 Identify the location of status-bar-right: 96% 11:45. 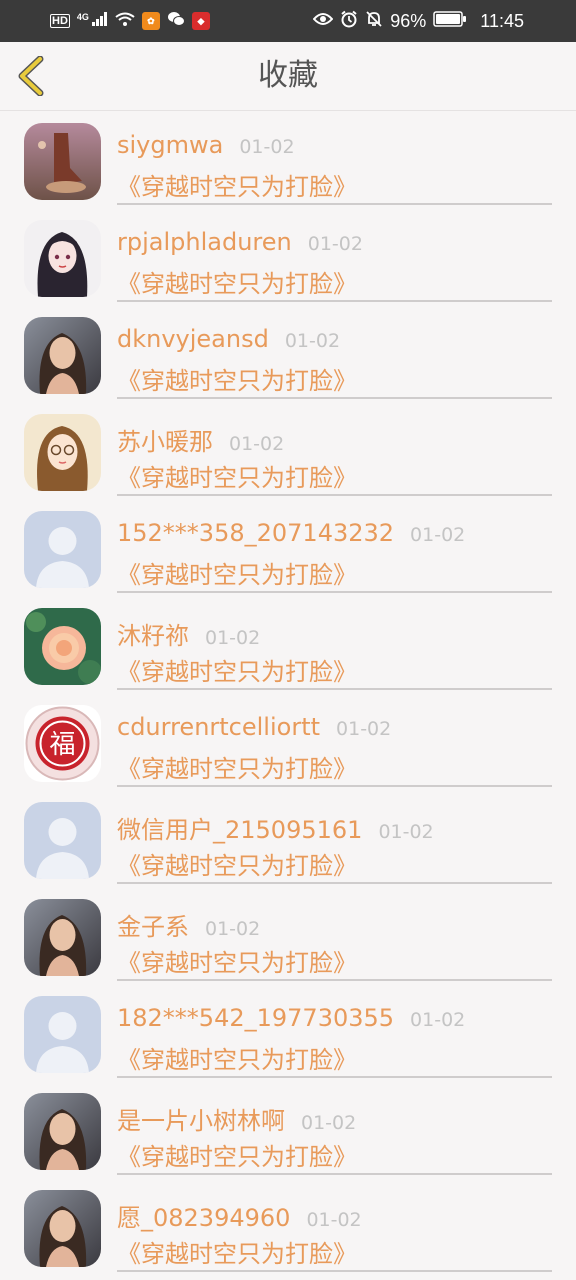
(418, 21).